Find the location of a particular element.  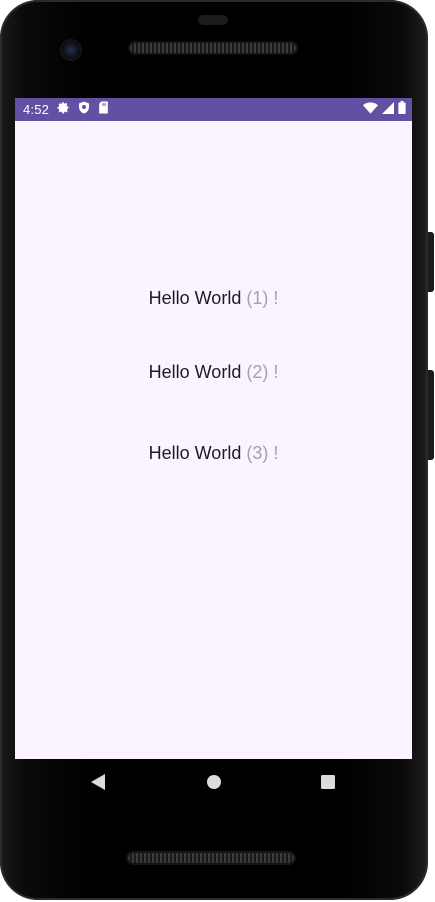

navigation-bar is located at coordinates (213, 783).